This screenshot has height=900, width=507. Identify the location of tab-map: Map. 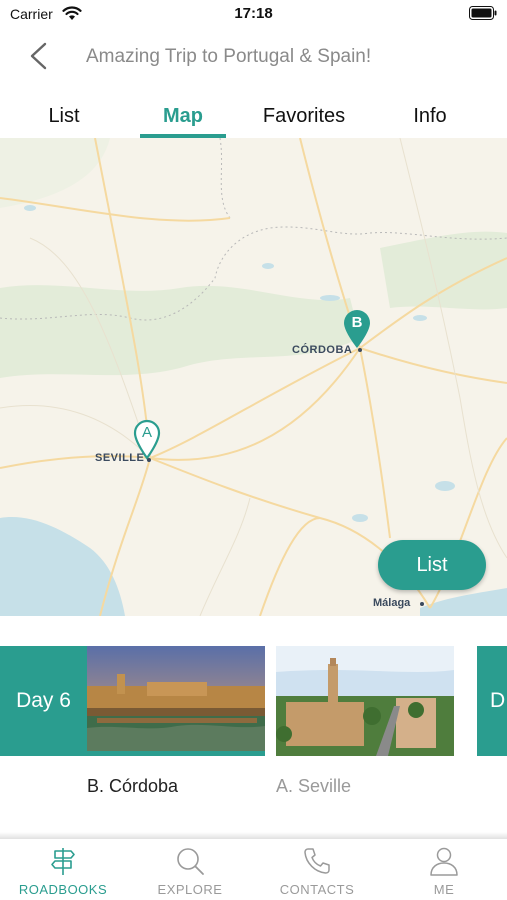
(183, 119).